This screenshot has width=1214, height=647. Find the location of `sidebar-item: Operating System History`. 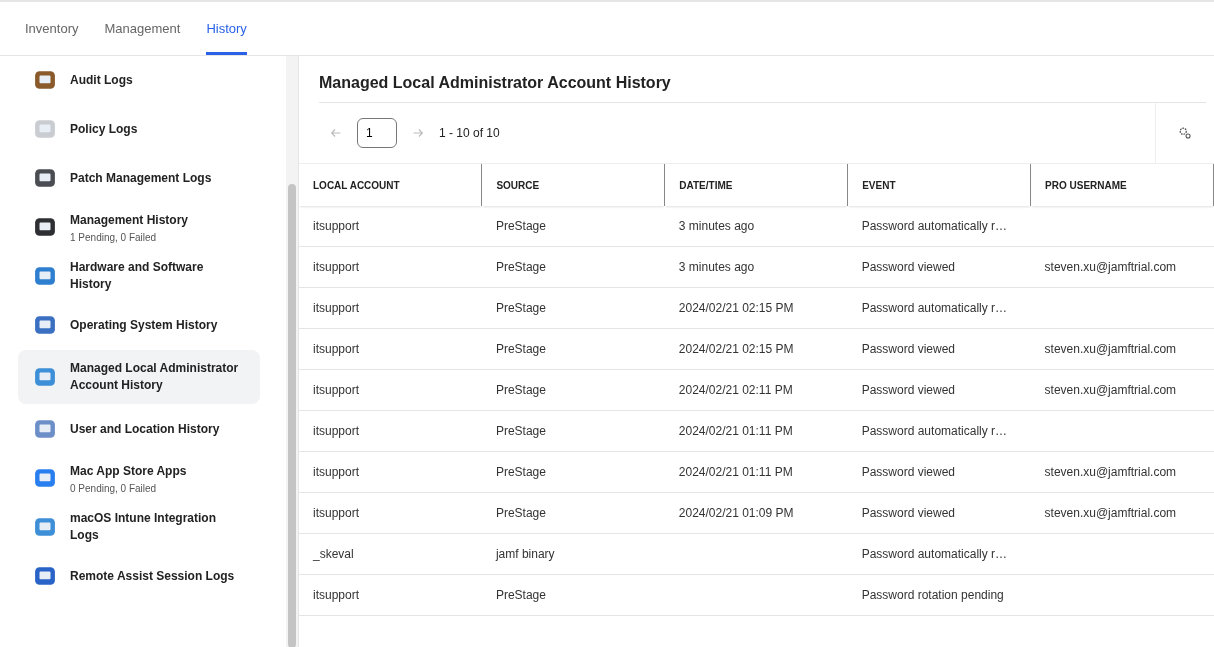

sidebar-item: Operating System History is located at coordinates (139, 325).